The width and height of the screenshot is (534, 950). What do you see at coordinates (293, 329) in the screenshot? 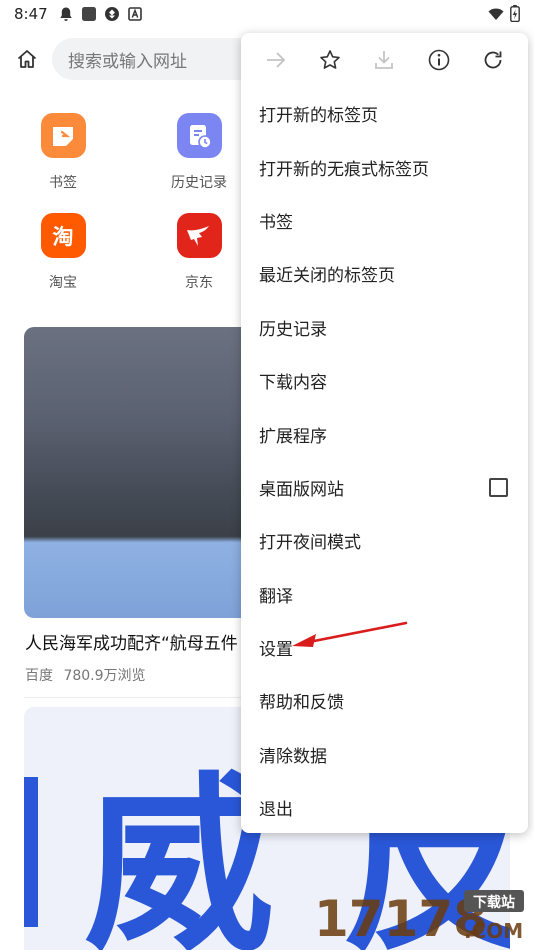
I see `menu-item-label: 历史记录` at bounding box center [293, 329].